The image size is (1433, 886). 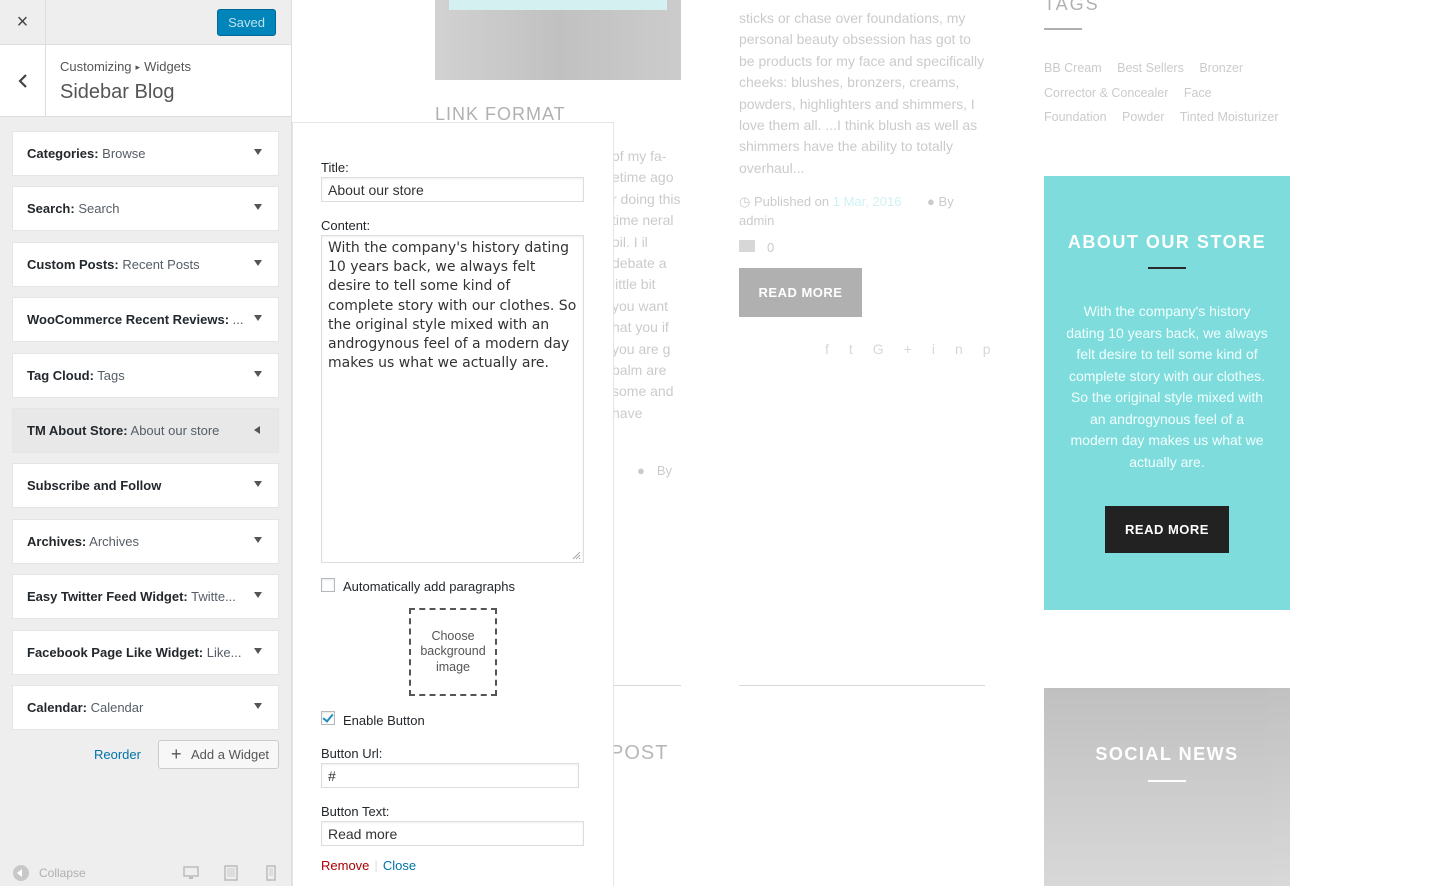 What do you see at coordinates (145, 209) in the screenshot?
I see `widget-search: Search` at bounding box center [145, 209].